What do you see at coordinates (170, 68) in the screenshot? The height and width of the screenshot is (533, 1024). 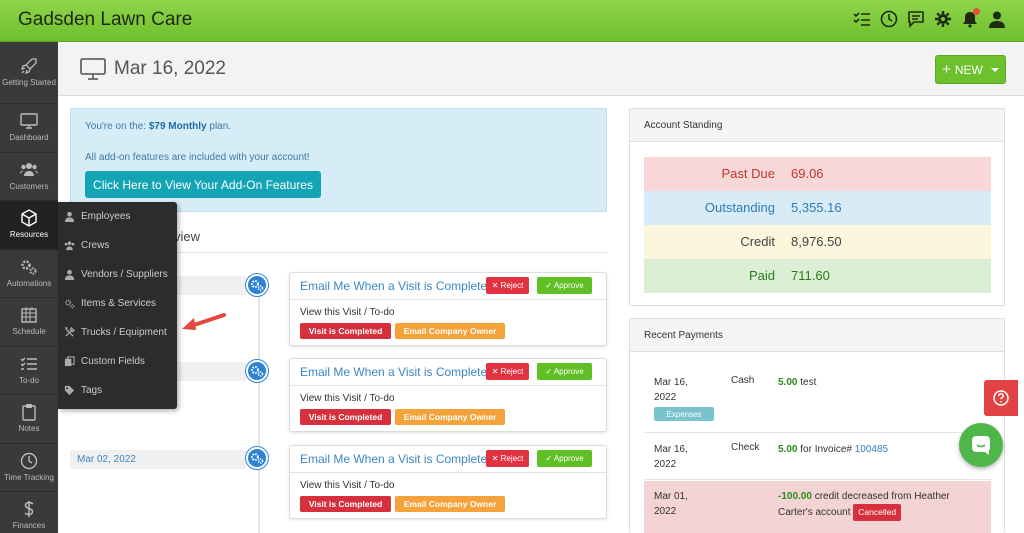 I see `page-title: Mar 16, 2022` at bounding box center [170, 68].